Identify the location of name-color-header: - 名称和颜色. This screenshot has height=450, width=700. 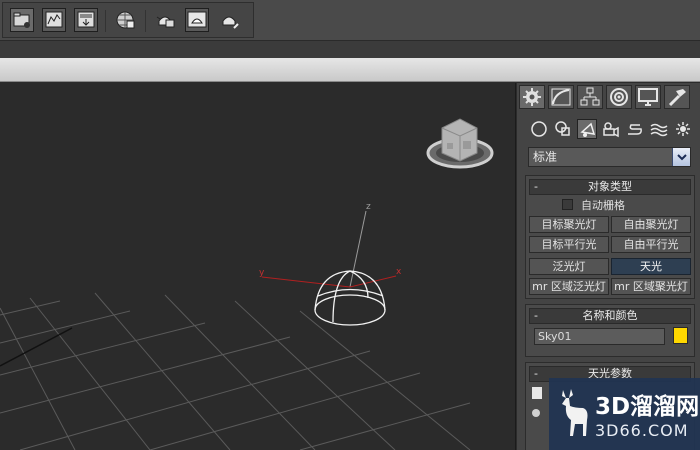
(610, 316).